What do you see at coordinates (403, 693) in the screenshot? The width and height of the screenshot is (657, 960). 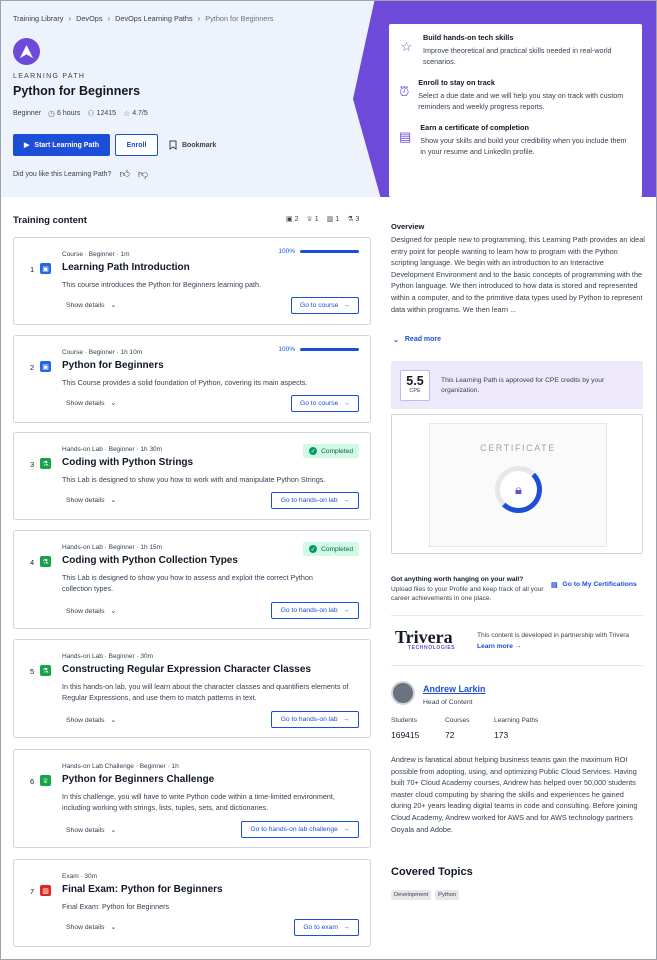 I see `avatar` at bounding box center [403, 693].